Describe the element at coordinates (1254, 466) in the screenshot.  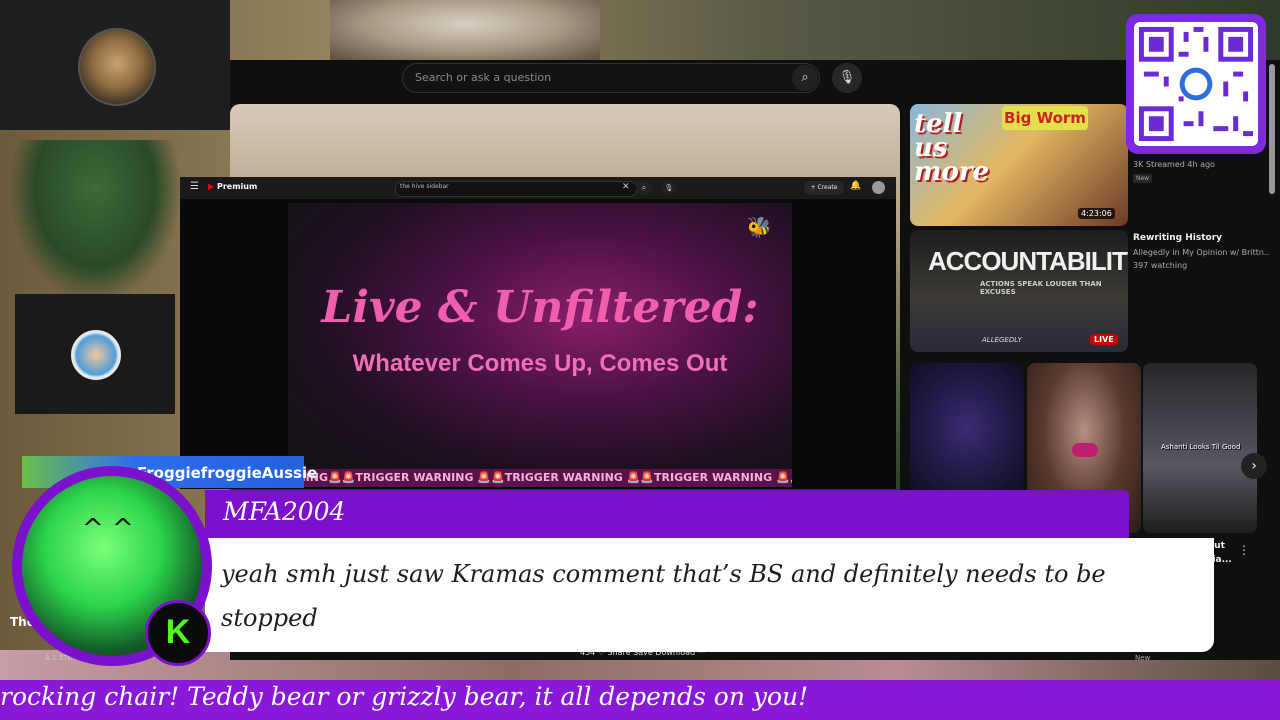
I see `chevron-right-icon: ›` at that location.